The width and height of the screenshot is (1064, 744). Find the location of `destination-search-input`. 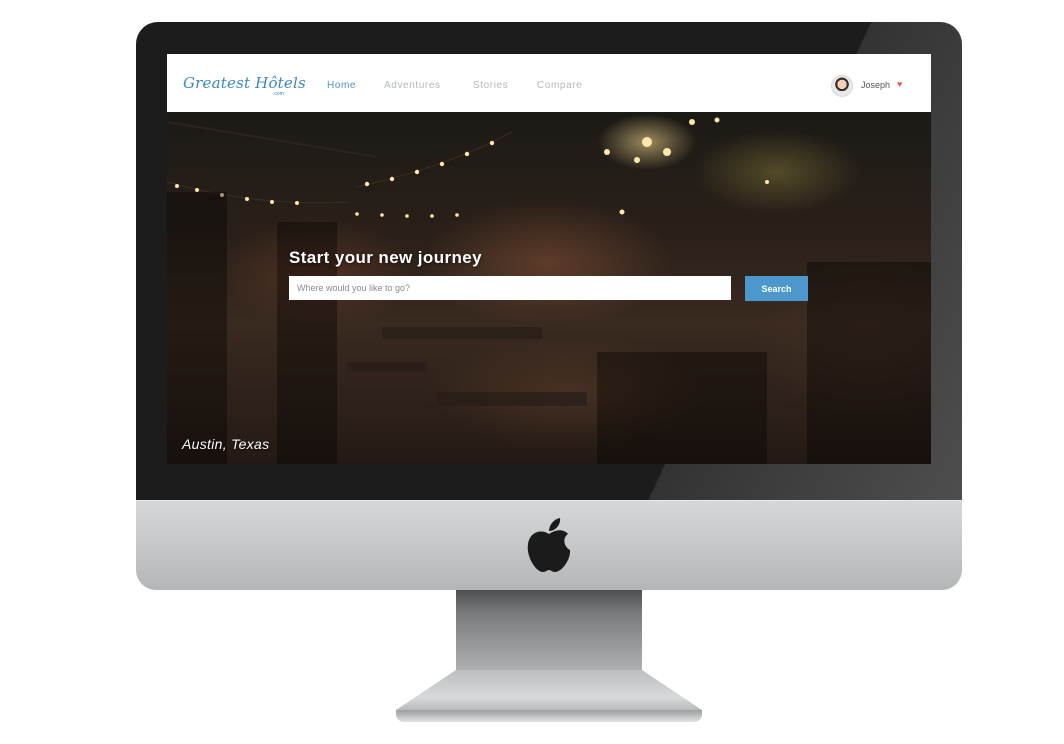

destination-search-input is located at coordinates (510, 288).